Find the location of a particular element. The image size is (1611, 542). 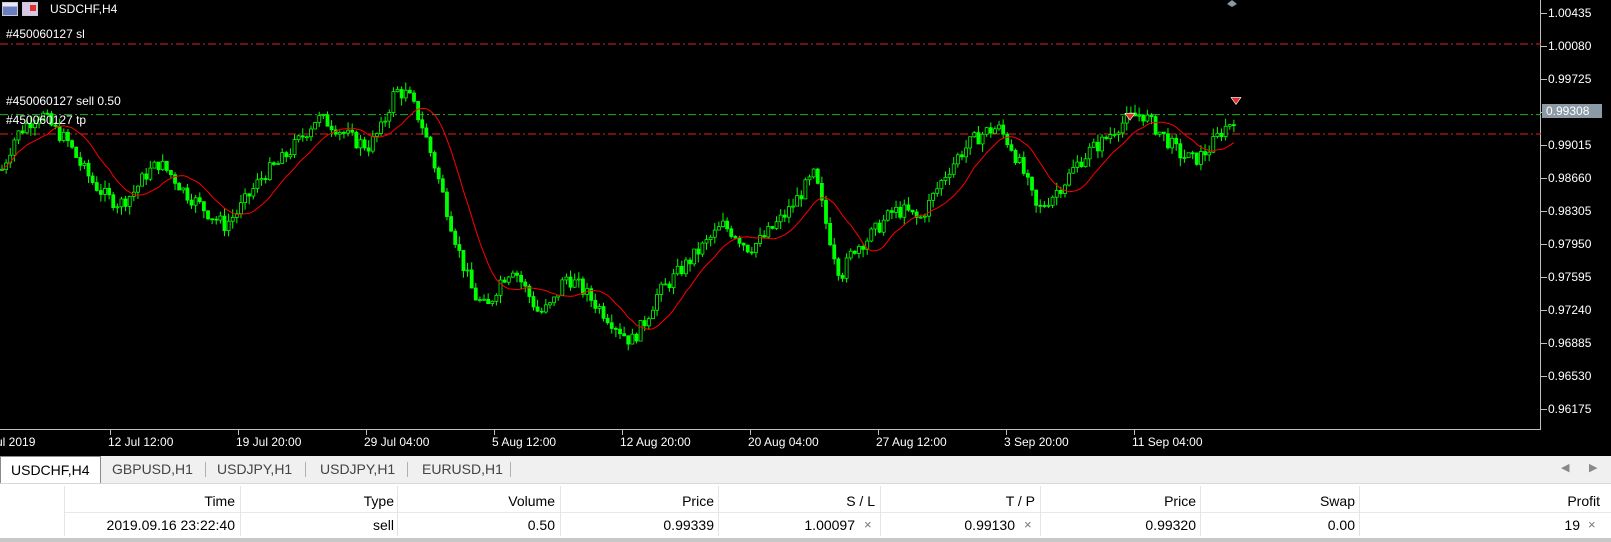

header-price: Price is located at coordinates (698, 501).